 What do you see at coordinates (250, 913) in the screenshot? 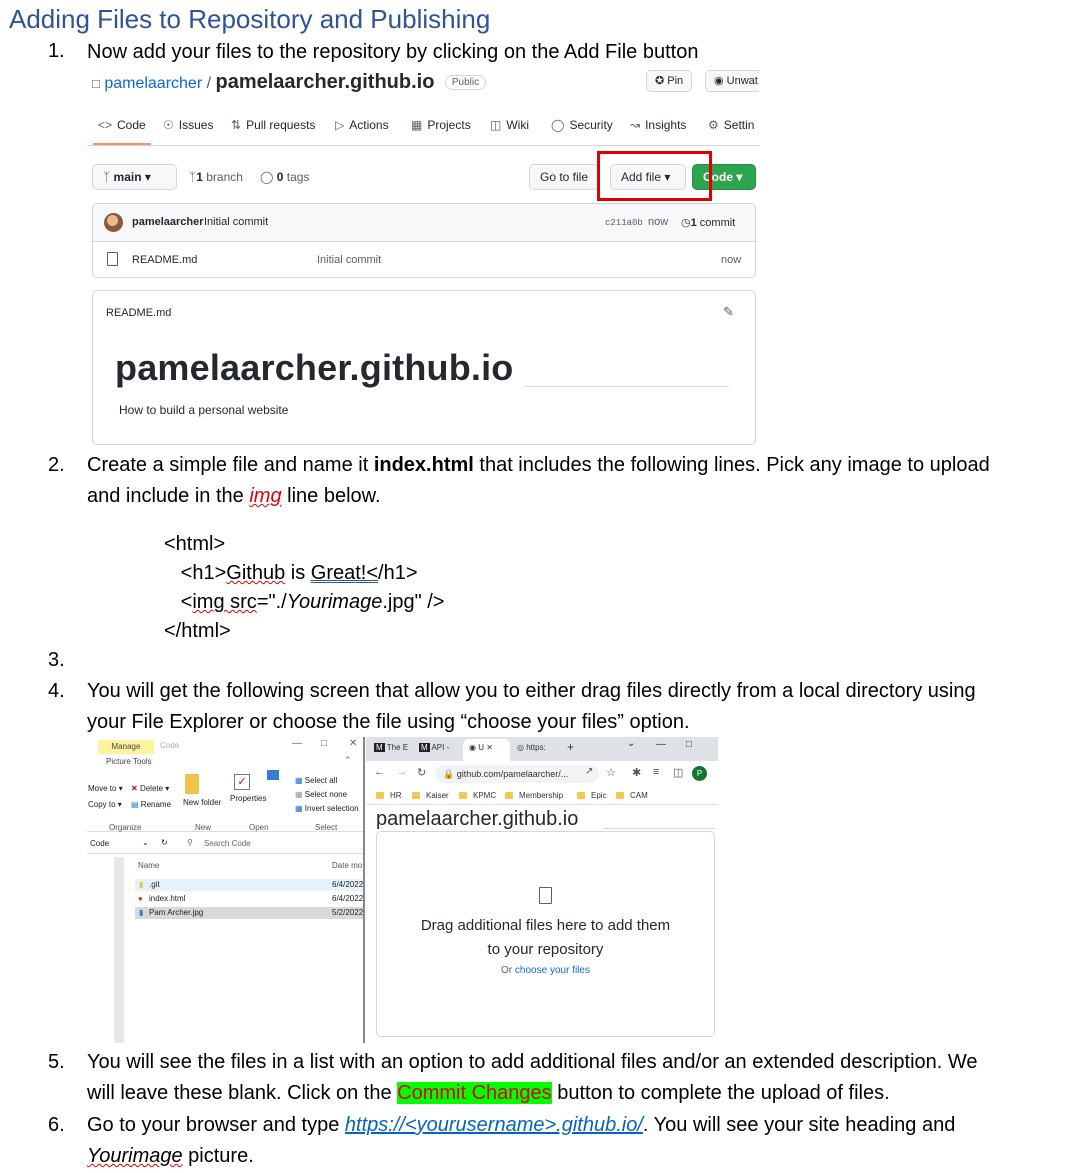
I see `list-item: ▮ Pam Archer.jpg 5/2/2022` at bounding box center [250, 913].